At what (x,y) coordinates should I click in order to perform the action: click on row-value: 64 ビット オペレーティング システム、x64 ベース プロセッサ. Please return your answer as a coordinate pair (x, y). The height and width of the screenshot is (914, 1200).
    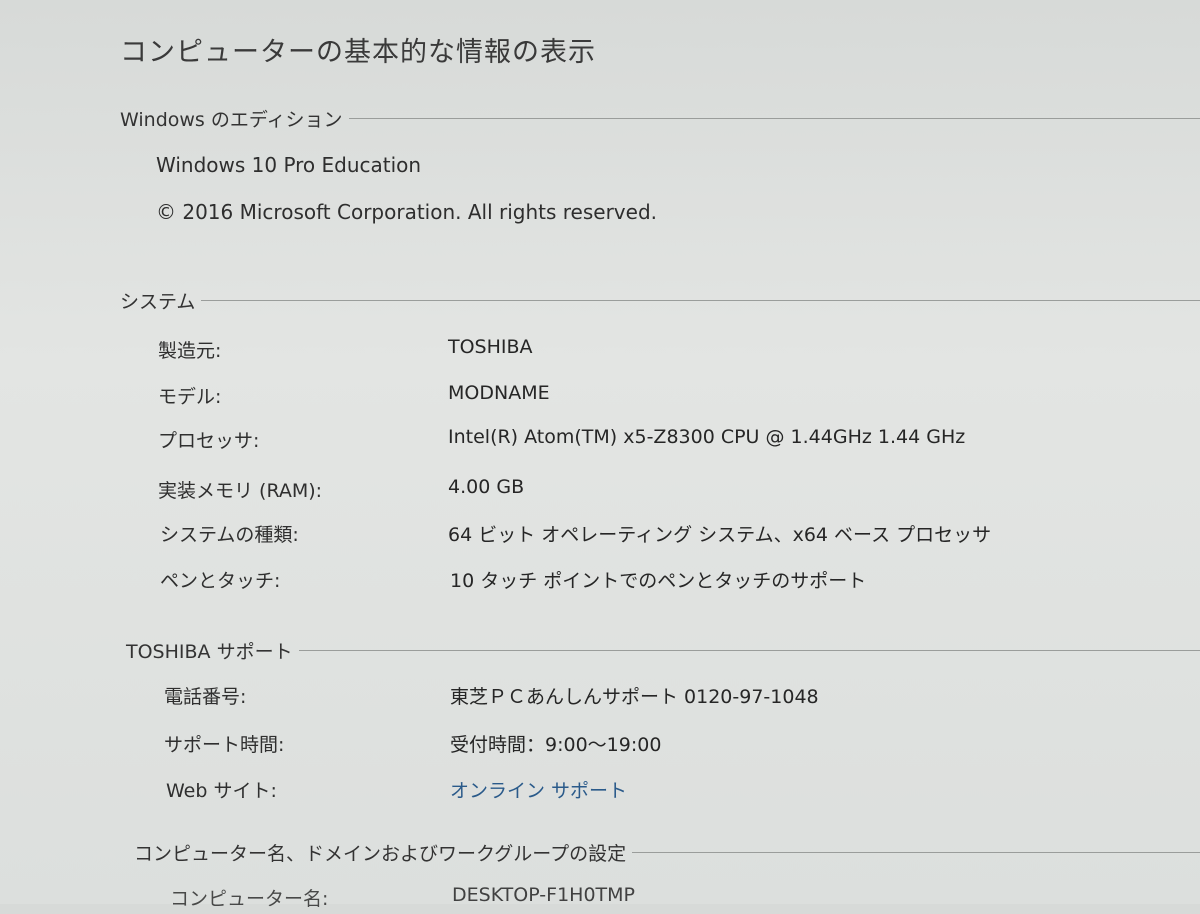
    Looking at the image, I should click on (720, 535).